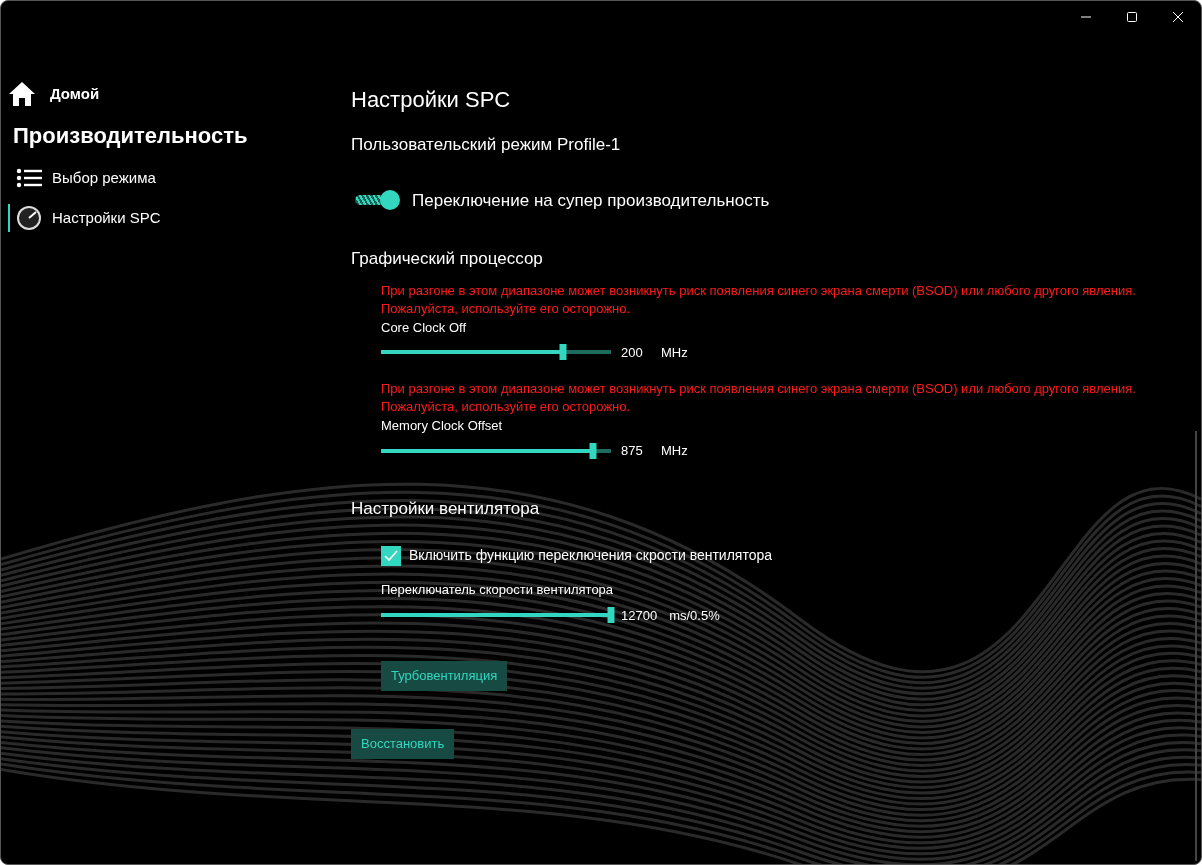  I want to click on nav-item: Выбор режима, so click(179, 178).